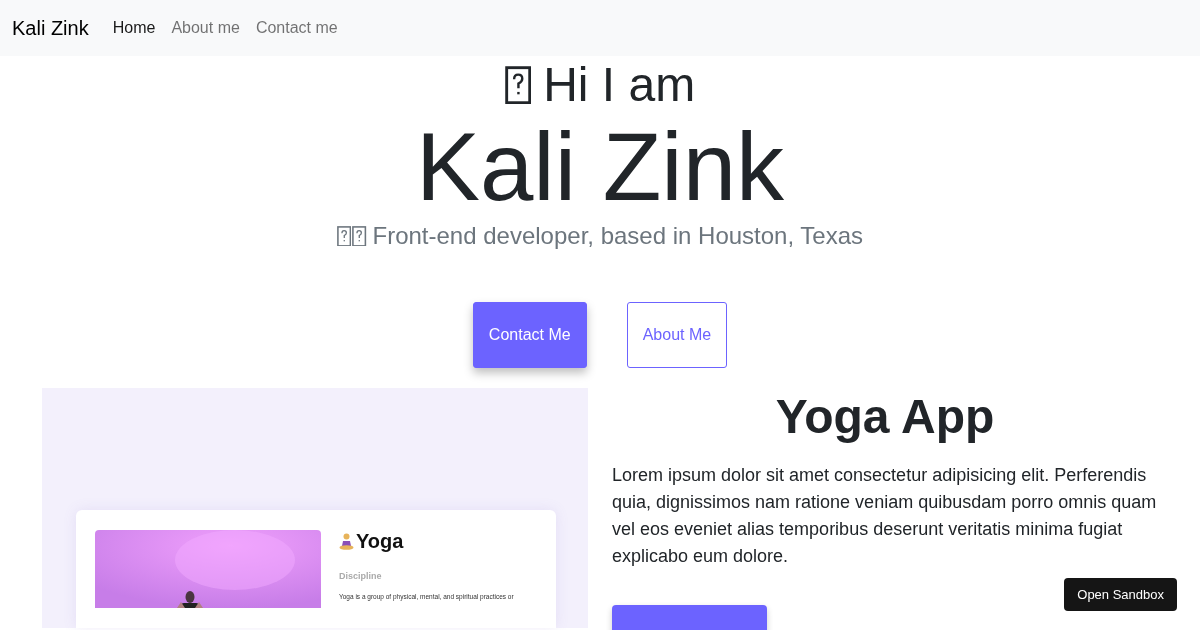 The image size is (1200, 630). What do you see at coordinates (677, 335) in the screenshot?
I see `about-button: About Me` at bounding box center [677, 335].